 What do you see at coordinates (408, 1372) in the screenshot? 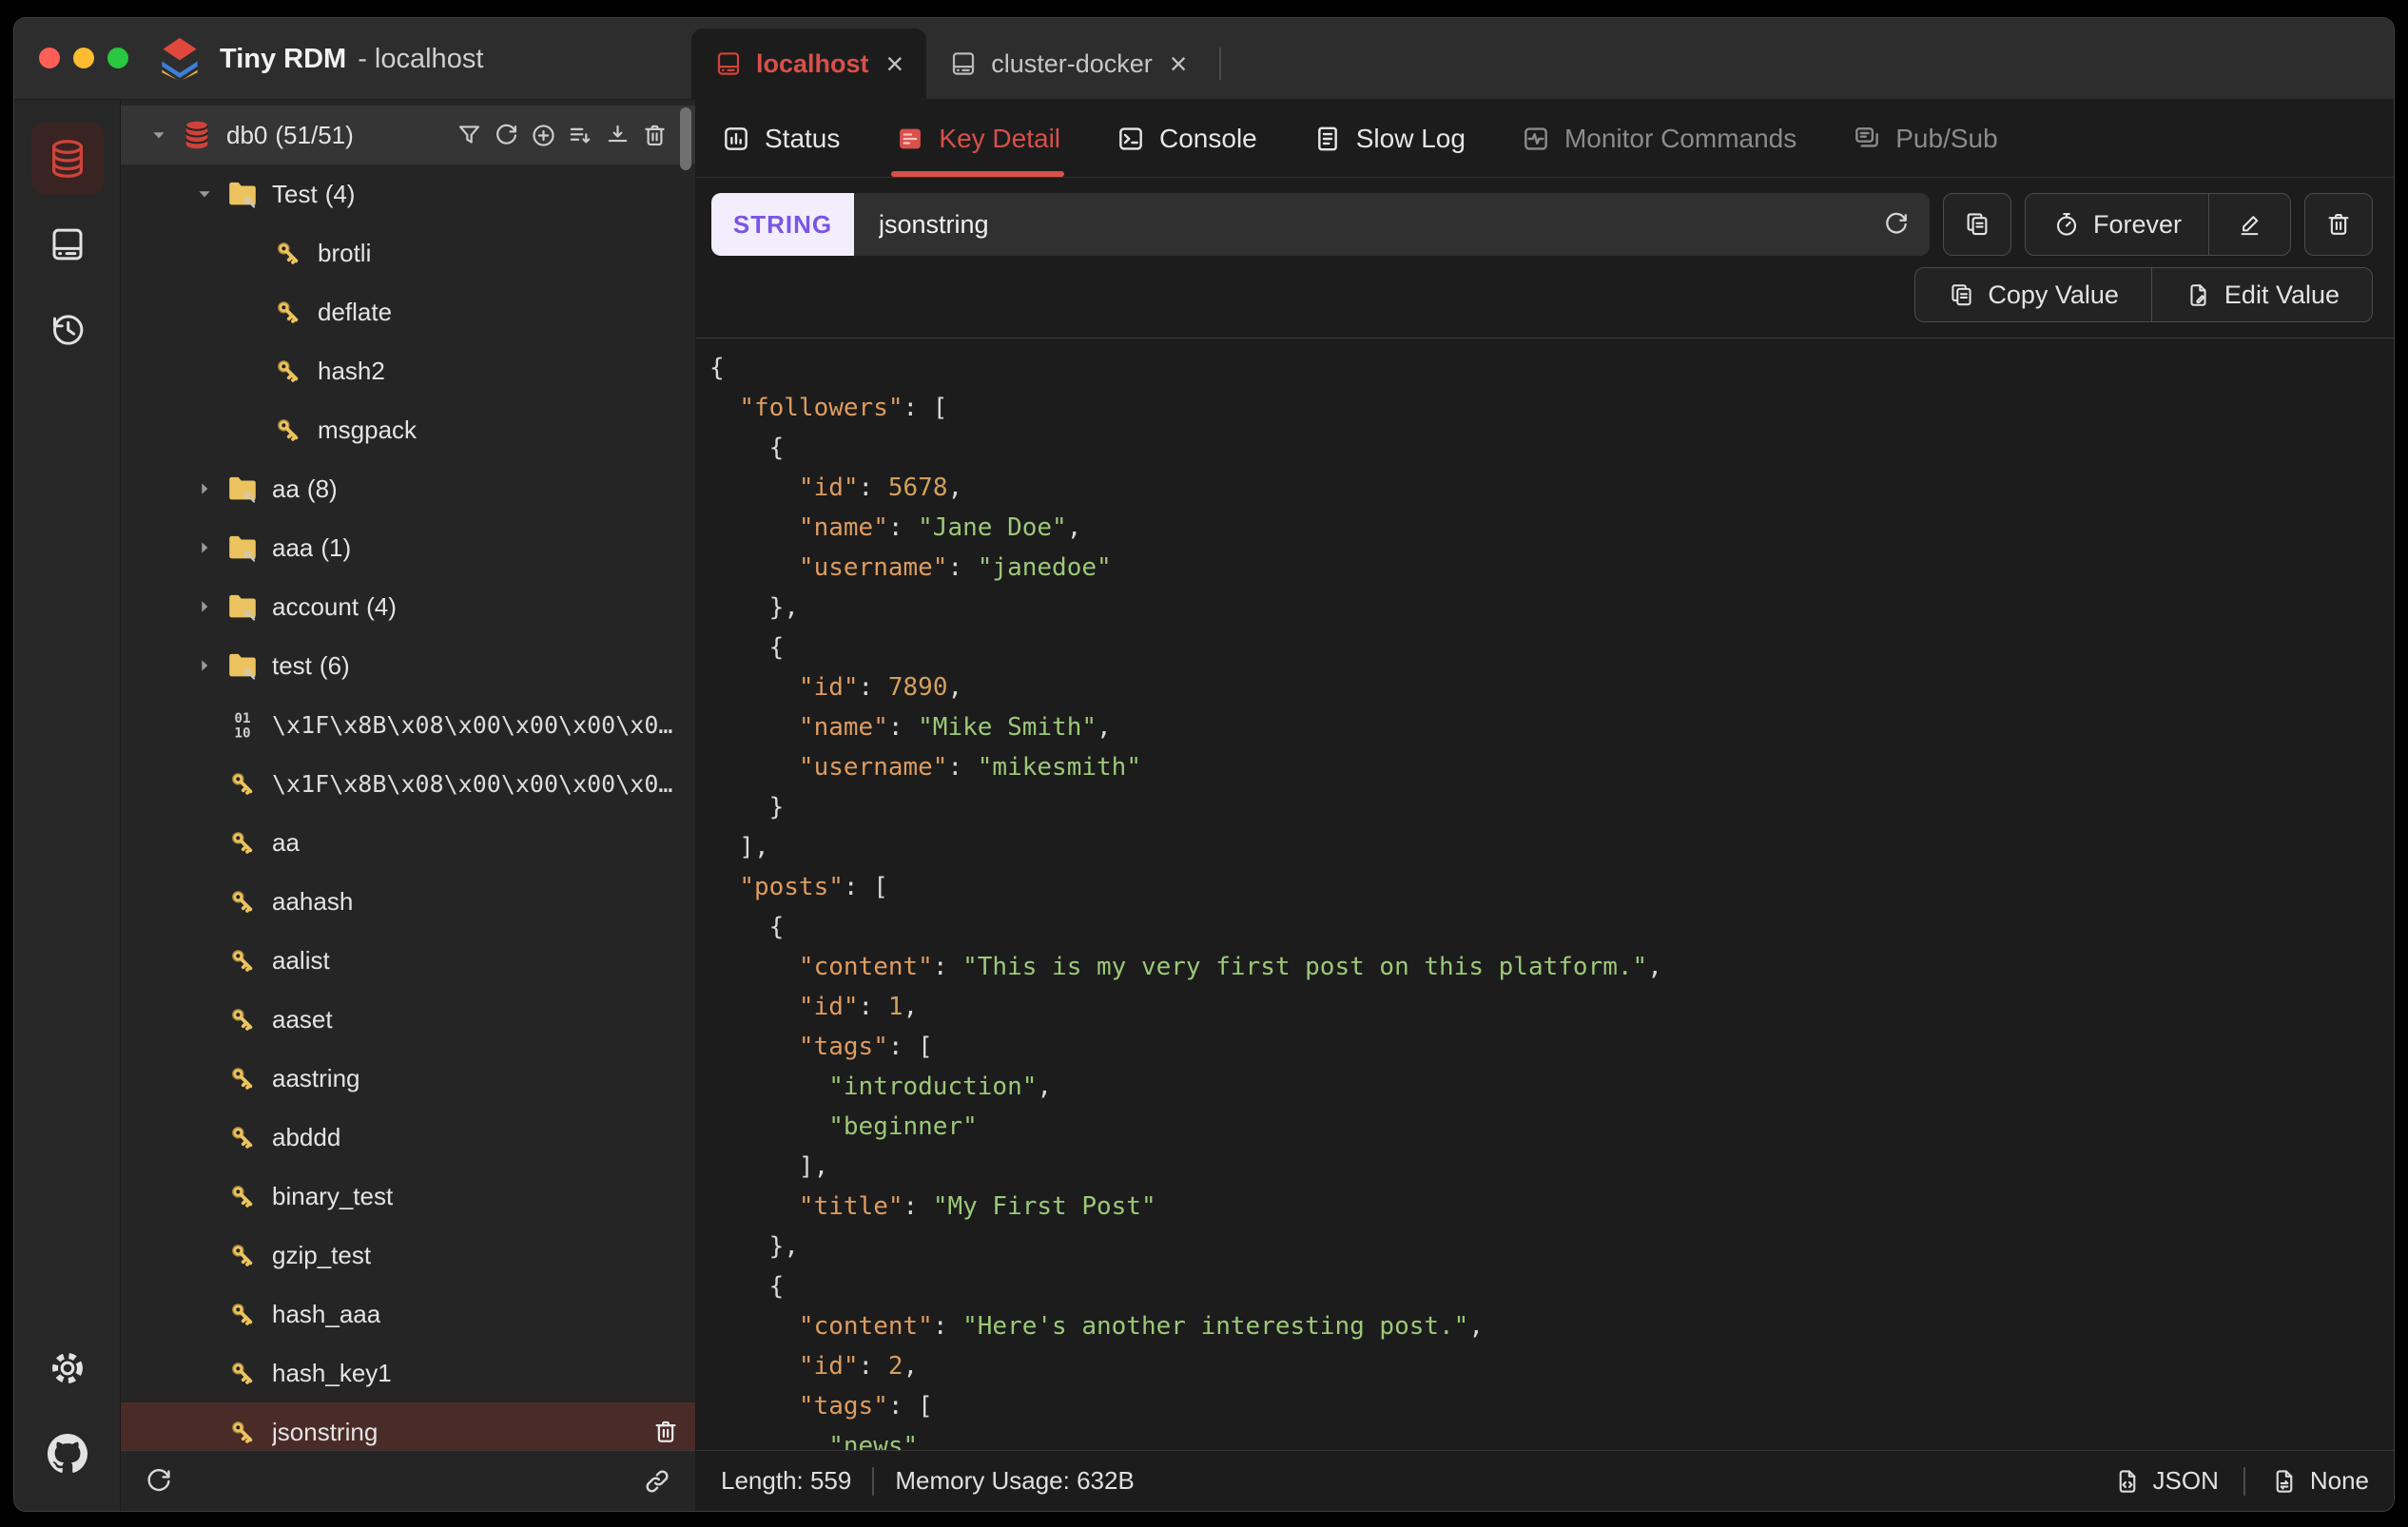
I see `tree-key-hash_key1: hash_key1` at bounding box center [408, 1372].